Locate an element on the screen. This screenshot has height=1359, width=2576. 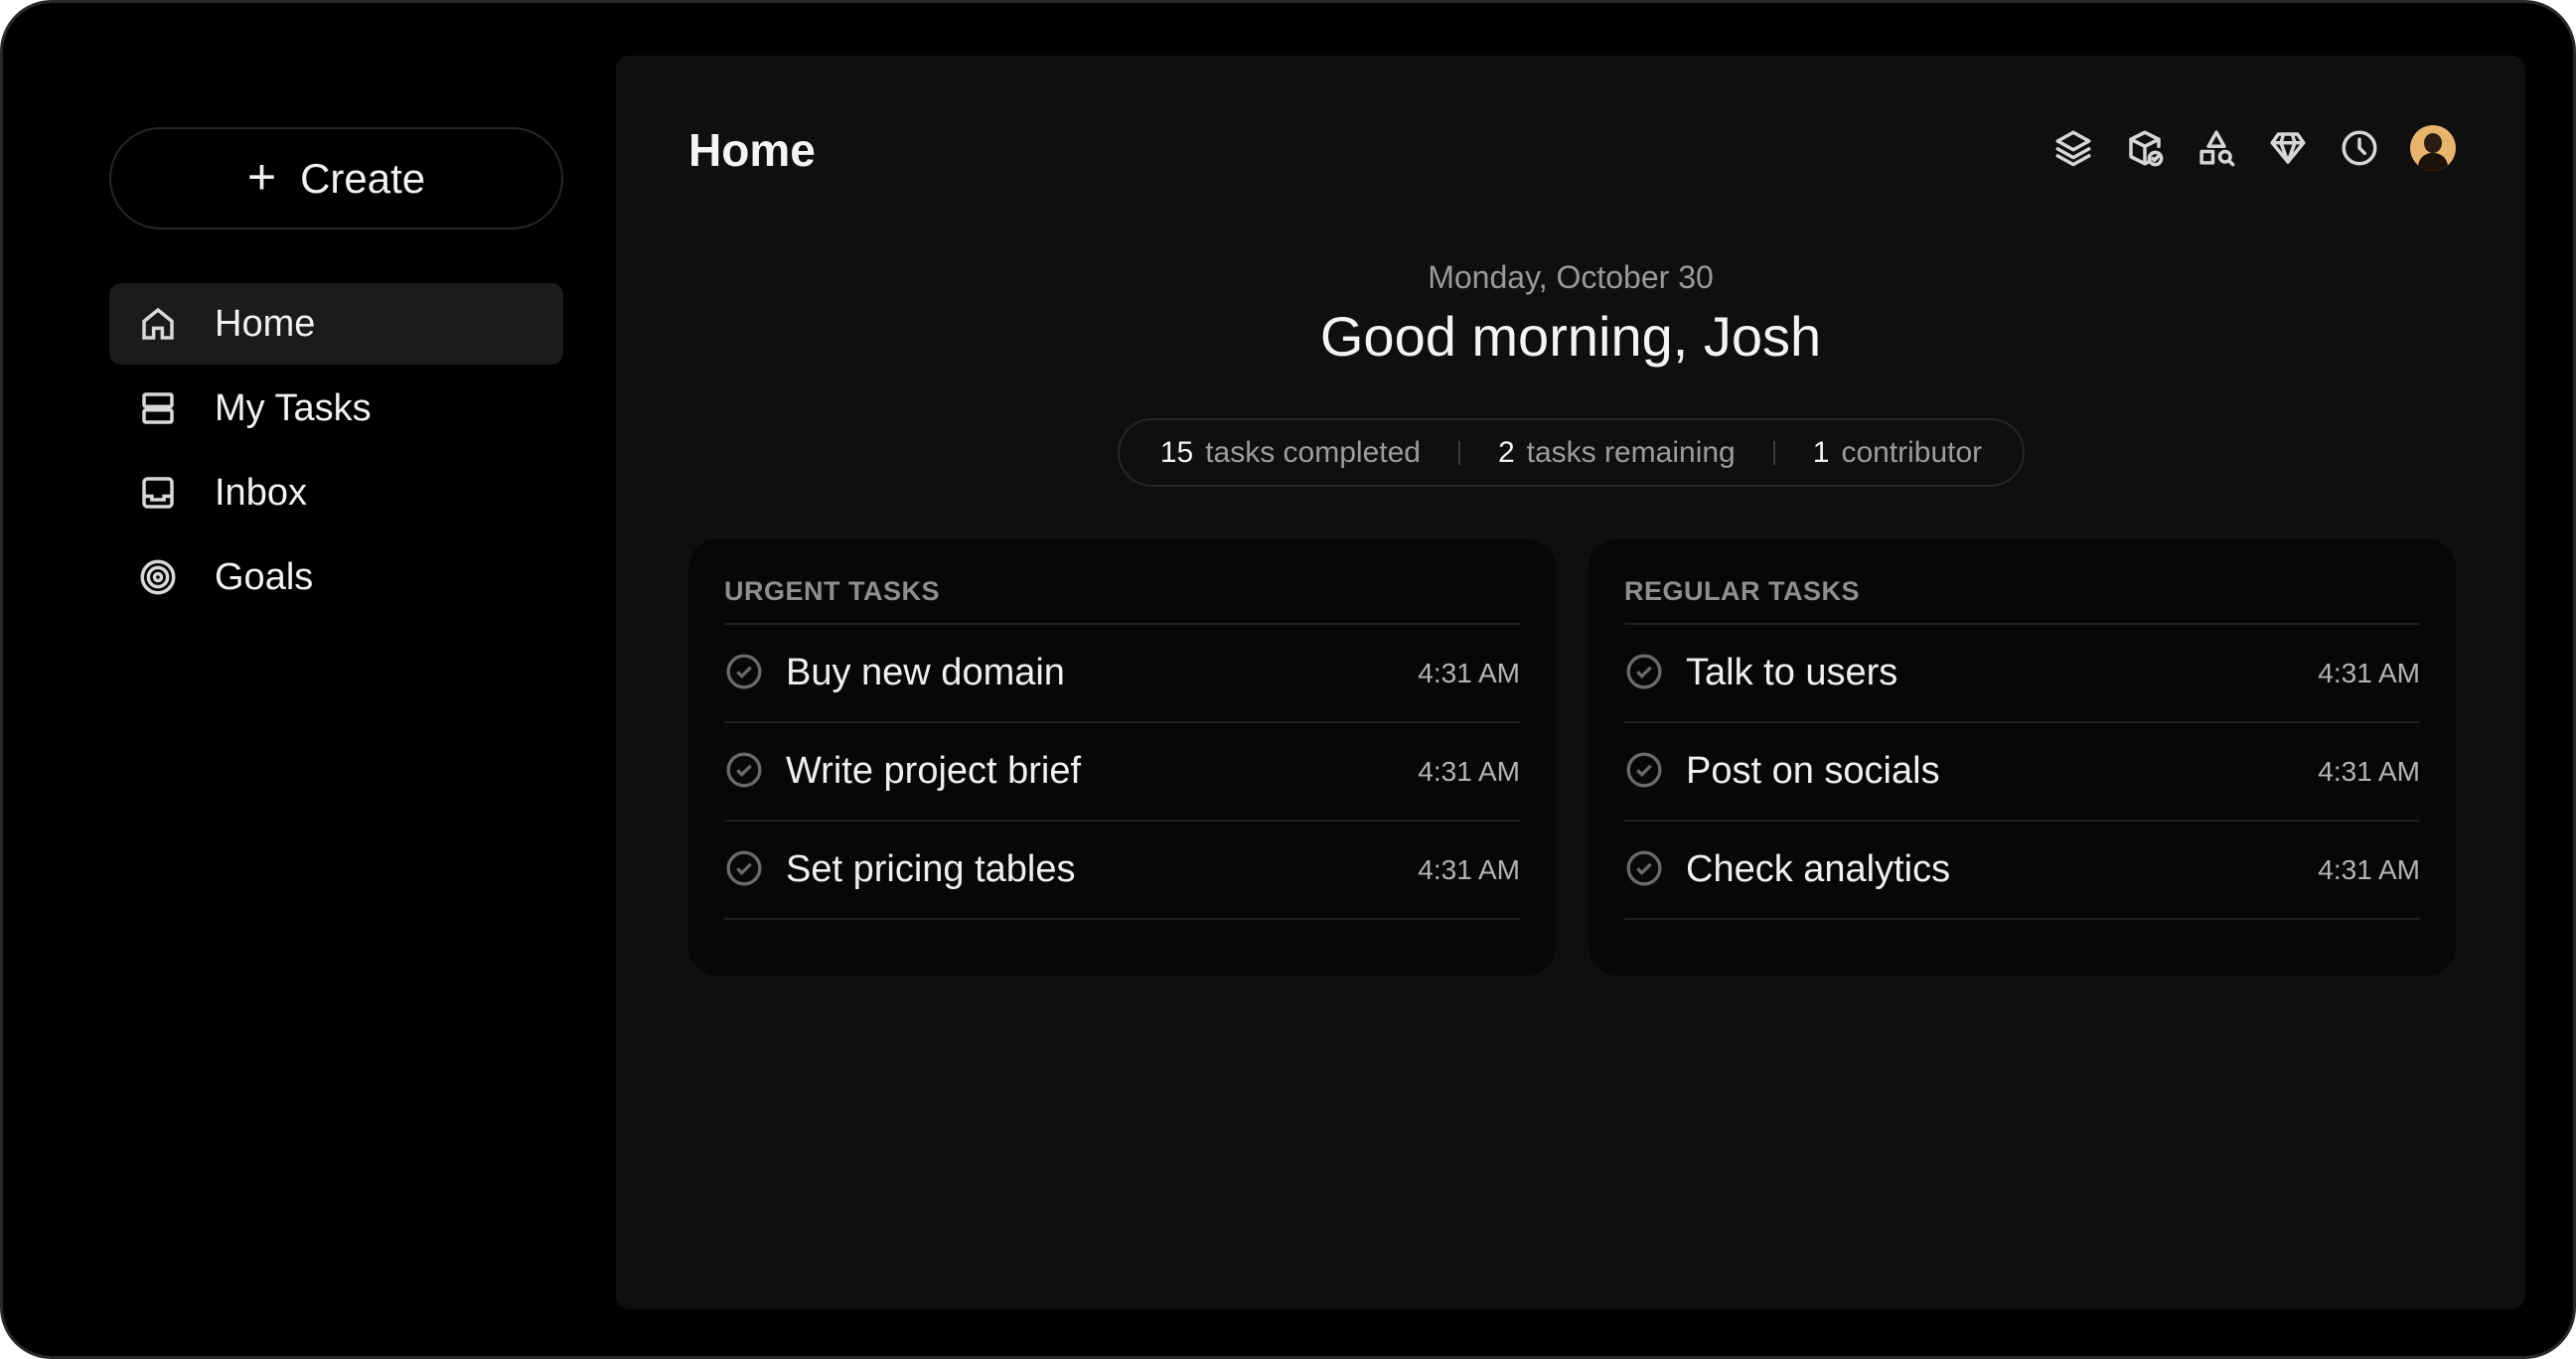
task-row: Check analytics 4:31 AM is located at coordinates (2022, 871).